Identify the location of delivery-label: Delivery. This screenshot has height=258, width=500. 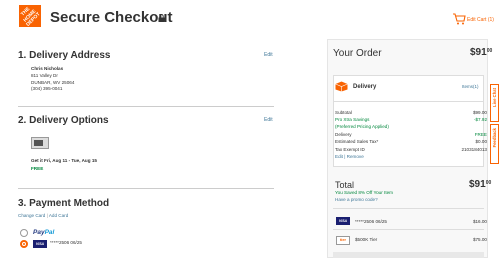
(365, 87).